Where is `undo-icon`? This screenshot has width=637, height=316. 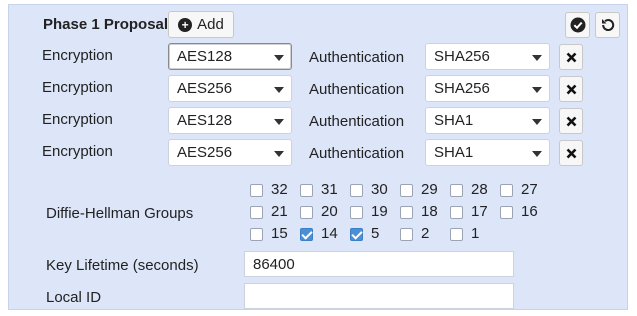
undo-icon is located at coordinates (607, 25).